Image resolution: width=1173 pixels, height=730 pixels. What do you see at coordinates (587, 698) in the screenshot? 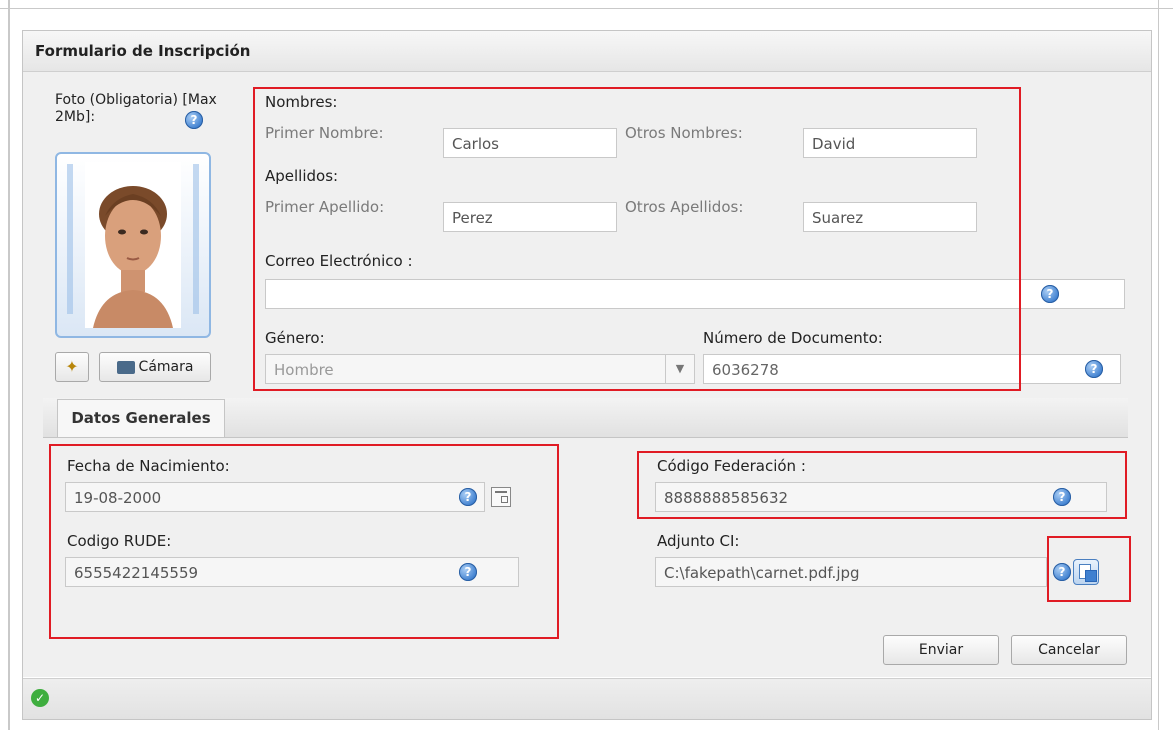
I see `dialog-statusbar: ✓` at bounding box center [587, 698].